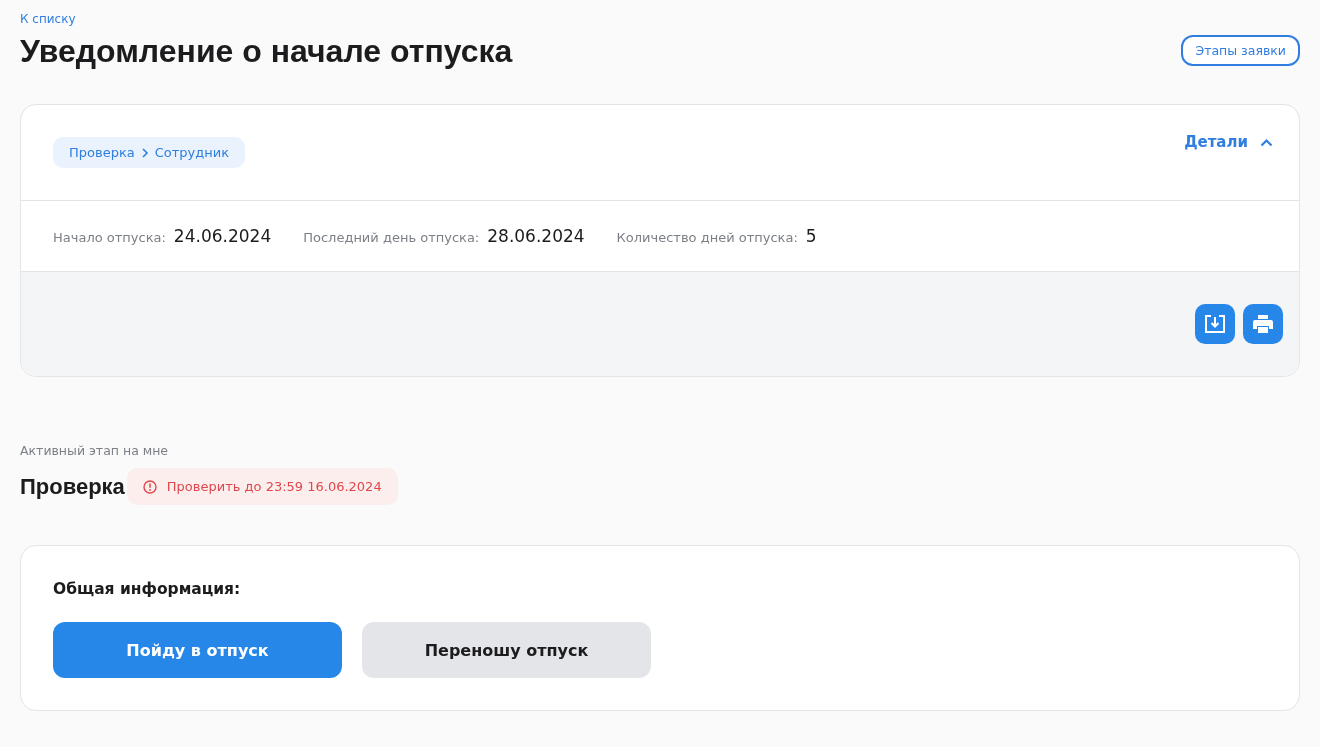  Describe the element at coordinates (391, 237) in the screenshot. I see `field-label: Последний день отпуска:` at that location.